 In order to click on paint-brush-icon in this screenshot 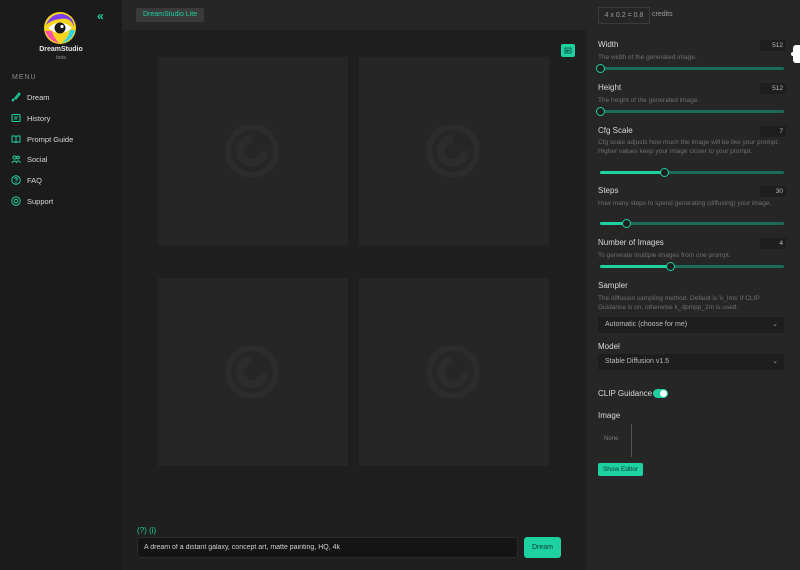, I will do `click(16, 97)`.